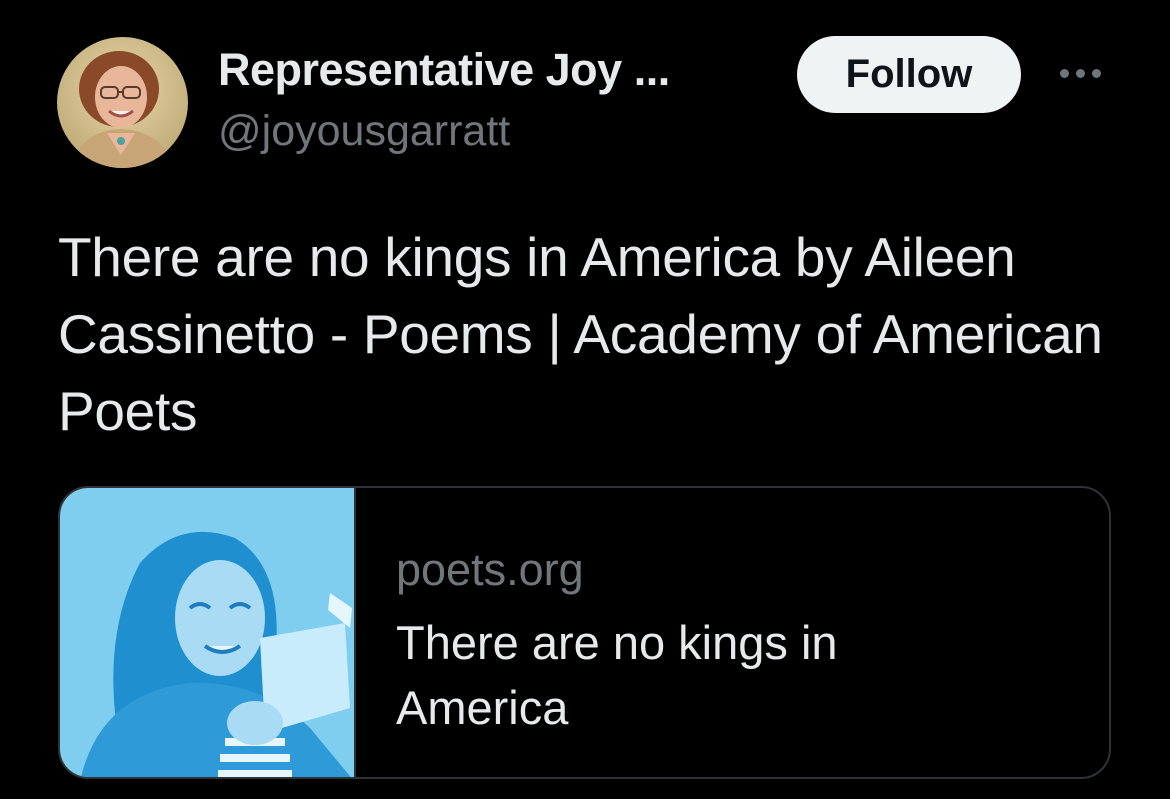 The width and height of the screenshot is (1170, 799). I want to click on poet-portrait-image, so click(207, 632).